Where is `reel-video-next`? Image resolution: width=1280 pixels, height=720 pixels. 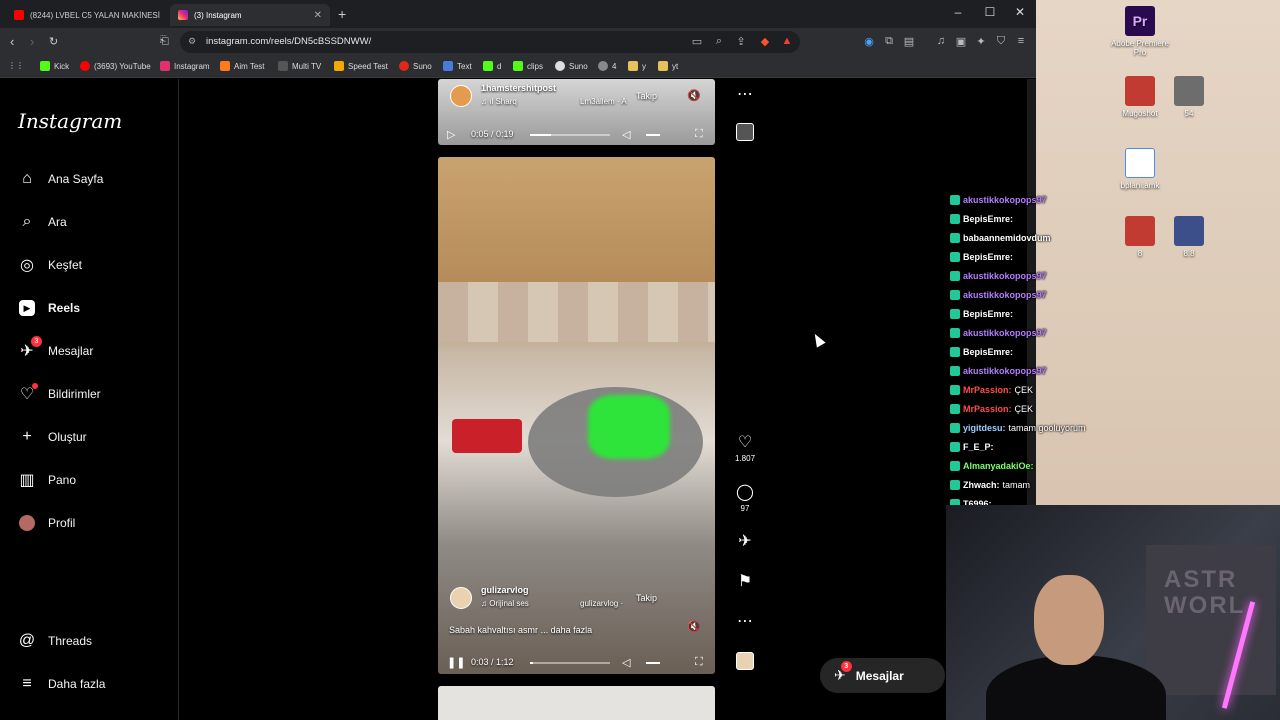
reel-video-next is located at coordinates (576, 703).